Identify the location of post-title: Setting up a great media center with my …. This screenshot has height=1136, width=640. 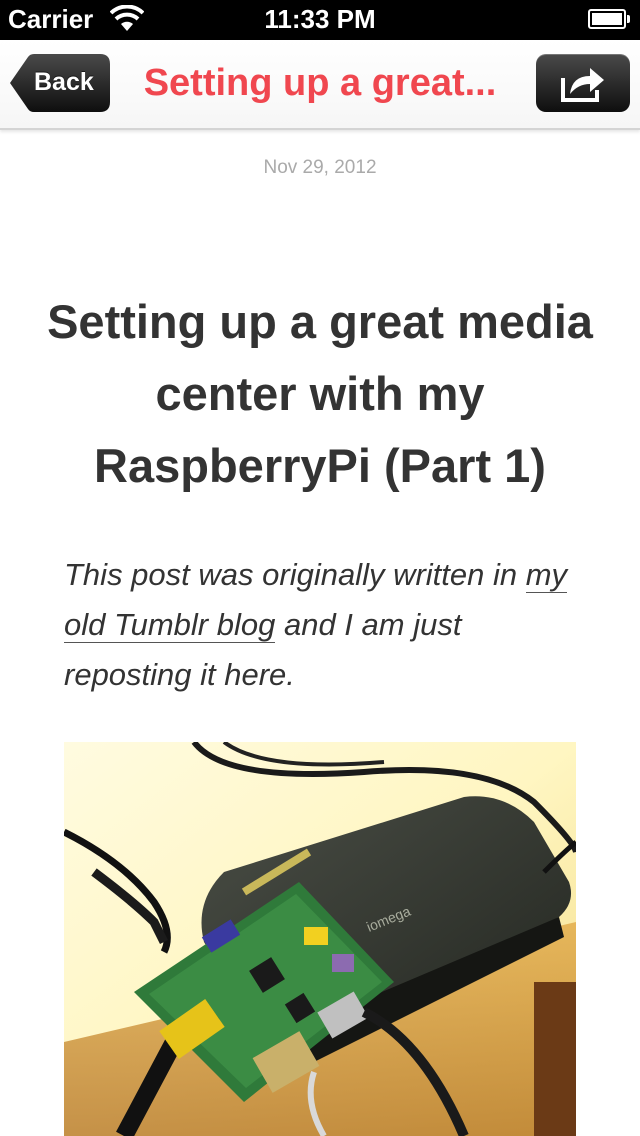
(320, 393).